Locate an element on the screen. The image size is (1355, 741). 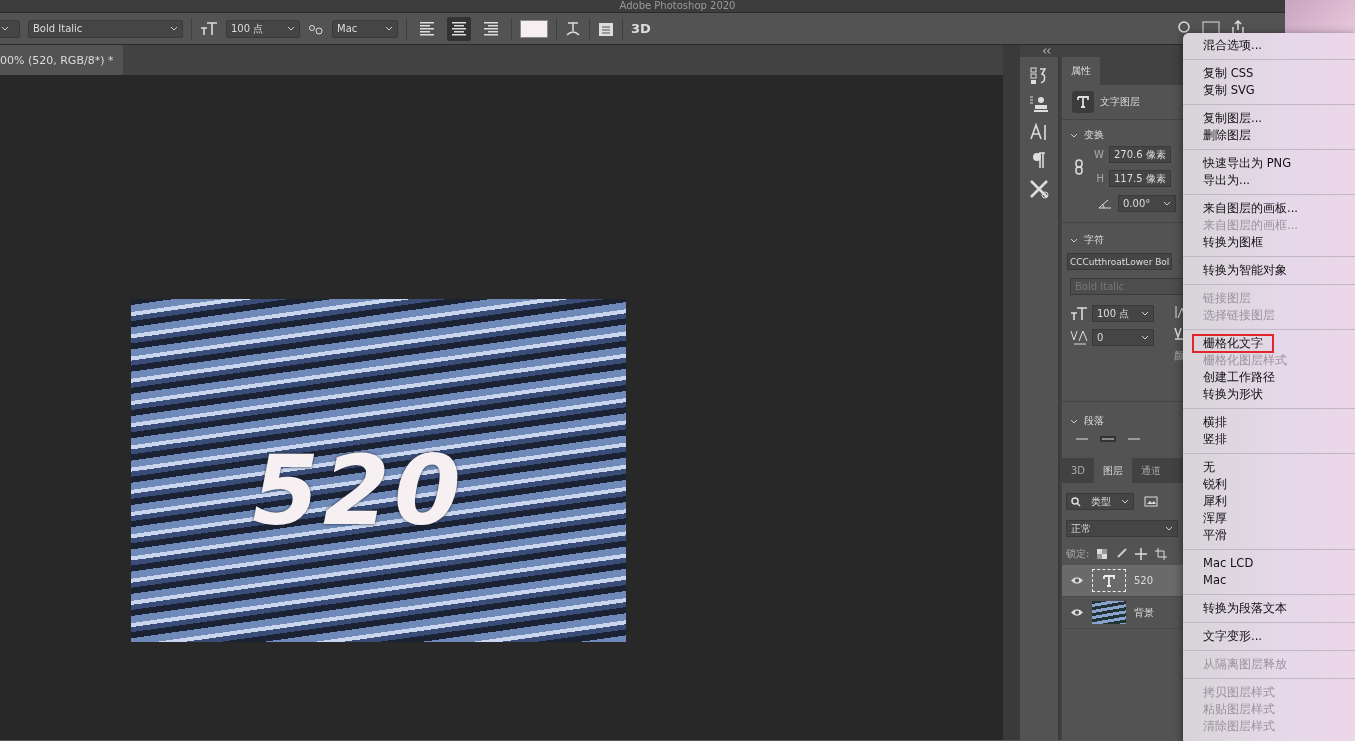
color-label: 颜 is located at coordinates (1179, 356).